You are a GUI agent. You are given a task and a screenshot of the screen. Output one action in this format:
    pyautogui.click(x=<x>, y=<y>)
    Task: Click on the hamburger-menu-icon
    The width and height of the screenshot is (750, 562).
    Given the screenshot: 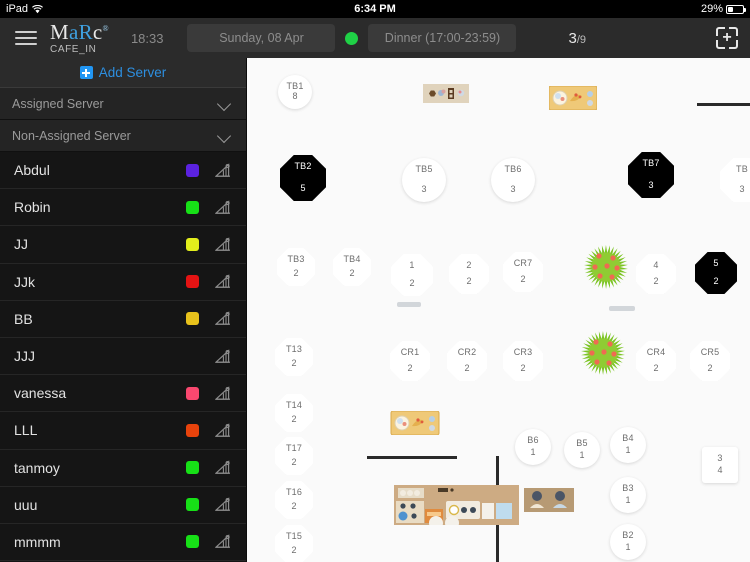 What is the action you would take?
    pyautogui.click(x=26, y=38)
    